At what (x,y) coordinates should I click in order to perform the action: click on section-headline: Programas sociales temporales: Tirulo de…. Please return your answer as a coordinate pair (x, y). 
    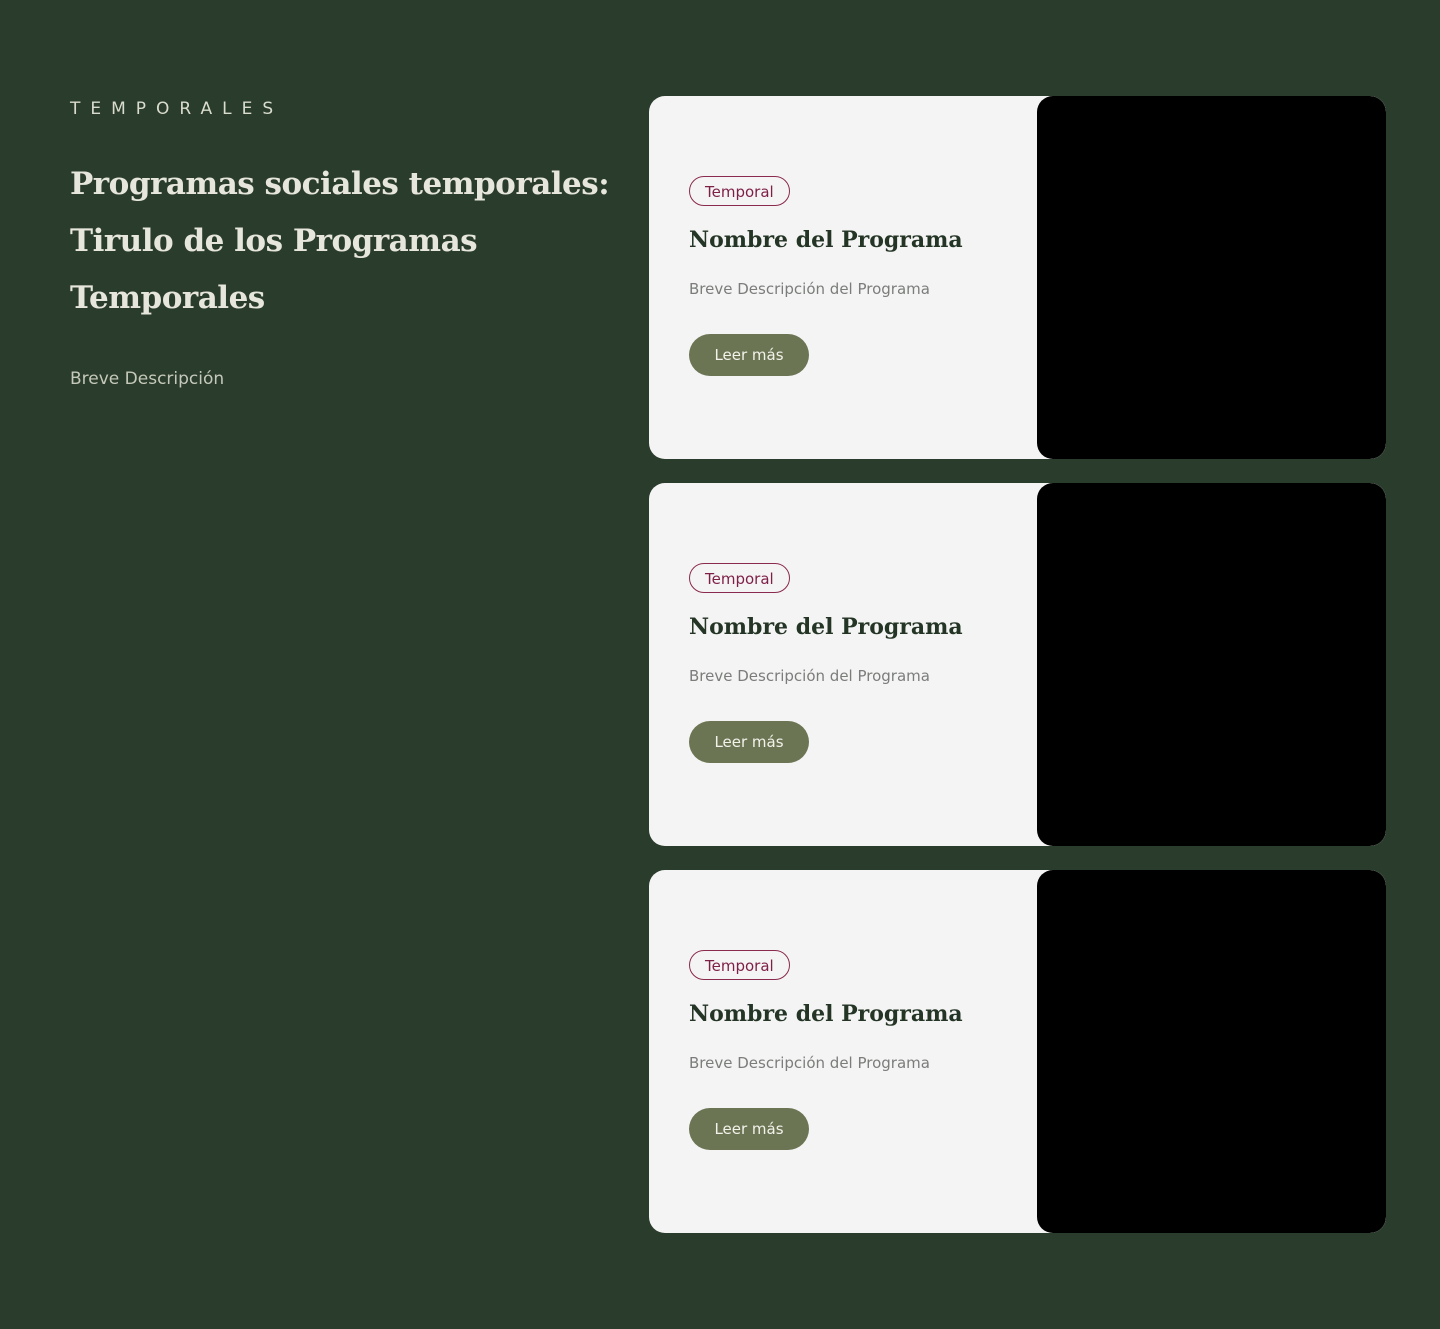
    Looking at the image, I should click on (340, 241).